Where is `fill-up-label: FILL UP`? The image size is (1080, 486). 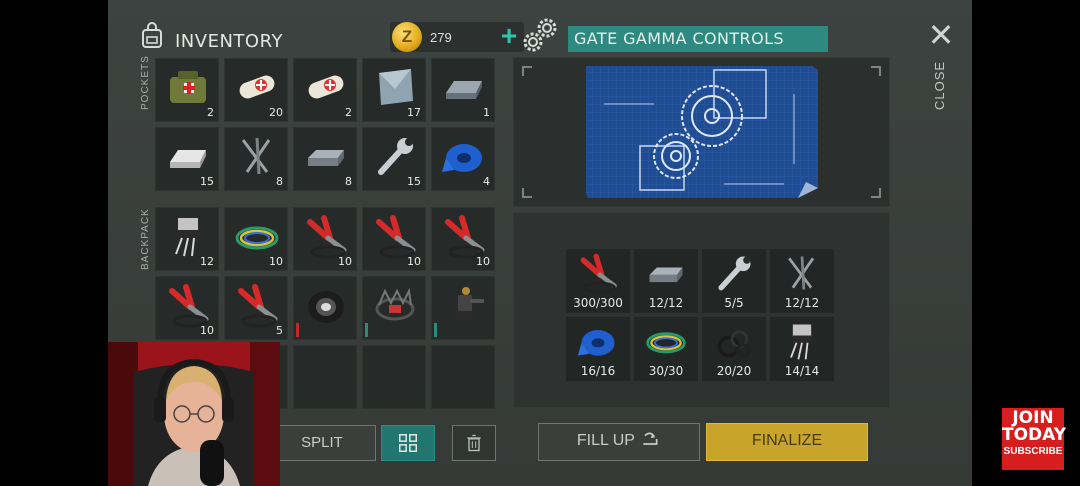
fill-up-label: FILL UP is located at coordinates (605, 440).